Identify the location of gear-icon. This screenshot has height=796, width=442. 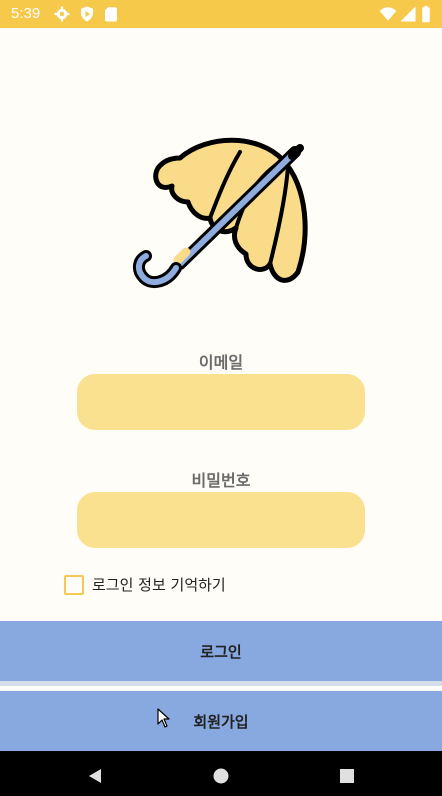
(62, 14).